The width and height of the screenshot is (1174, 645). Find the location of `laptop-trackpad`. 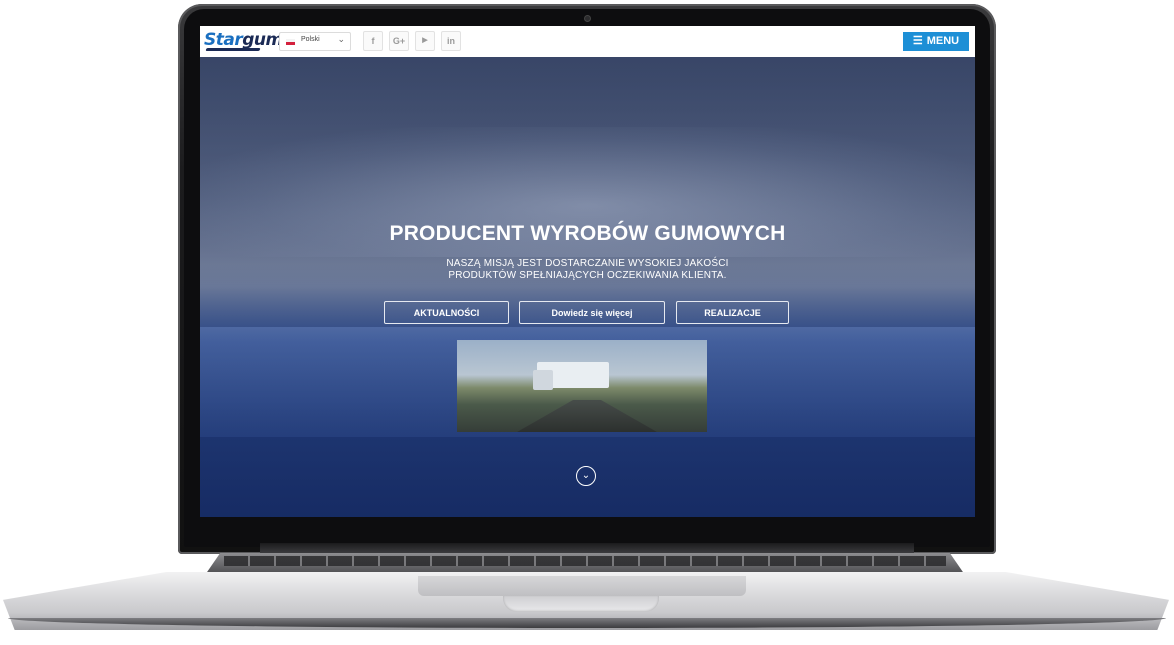

laptop-trackpad is located at coordinates (582, 586).